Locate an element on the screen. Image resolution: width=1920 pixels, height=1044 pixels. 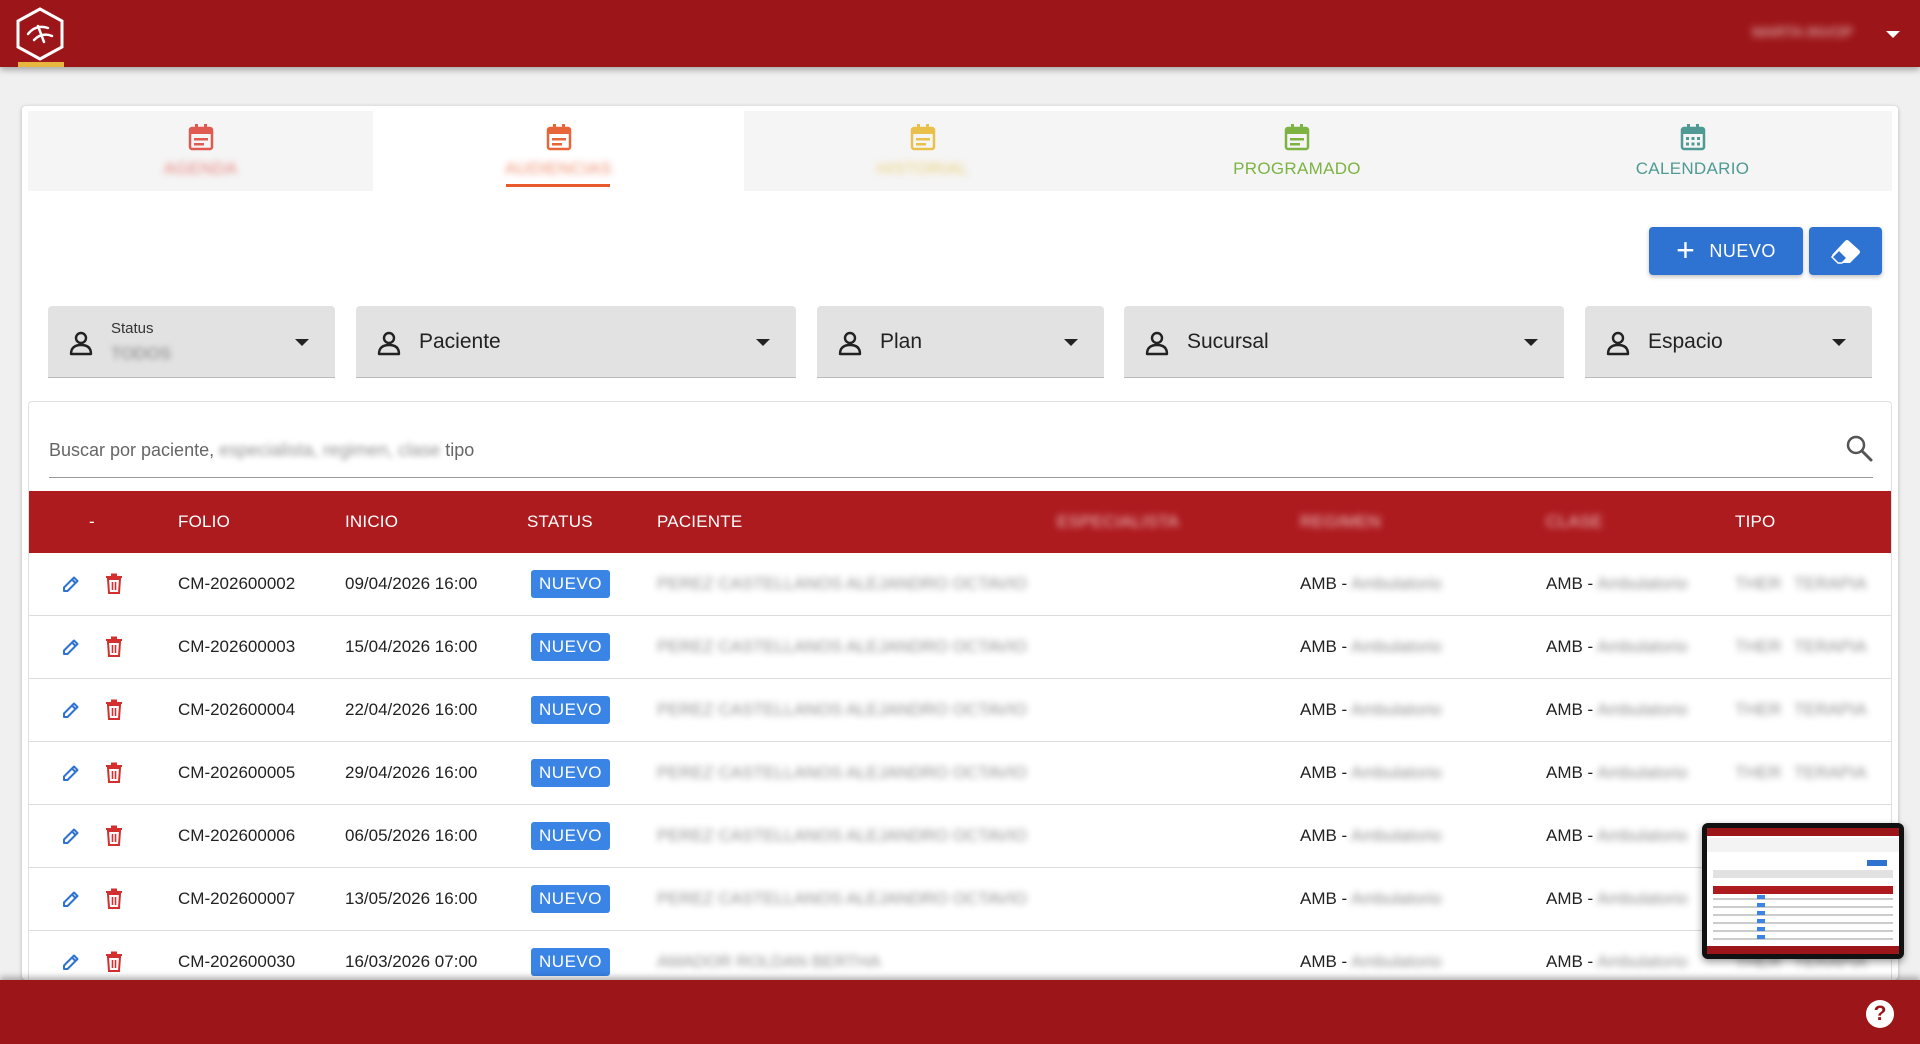
folio-cell: CM-202600002 is located at coordinates (237, 583).